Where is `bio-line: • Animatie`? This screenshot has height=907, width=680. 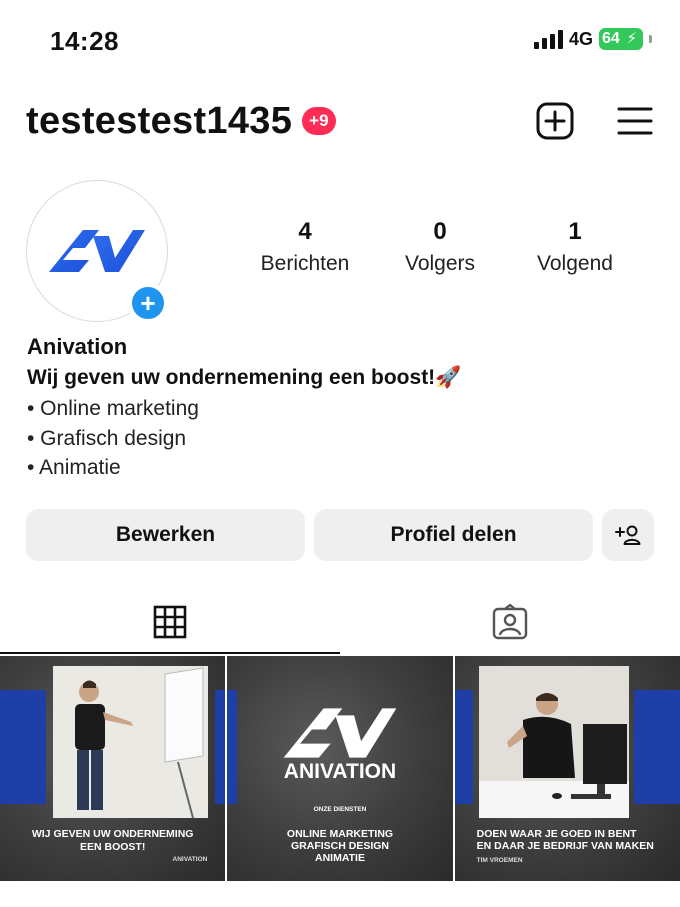 bio-line: • Animatie is located at coordinates (74, 467).